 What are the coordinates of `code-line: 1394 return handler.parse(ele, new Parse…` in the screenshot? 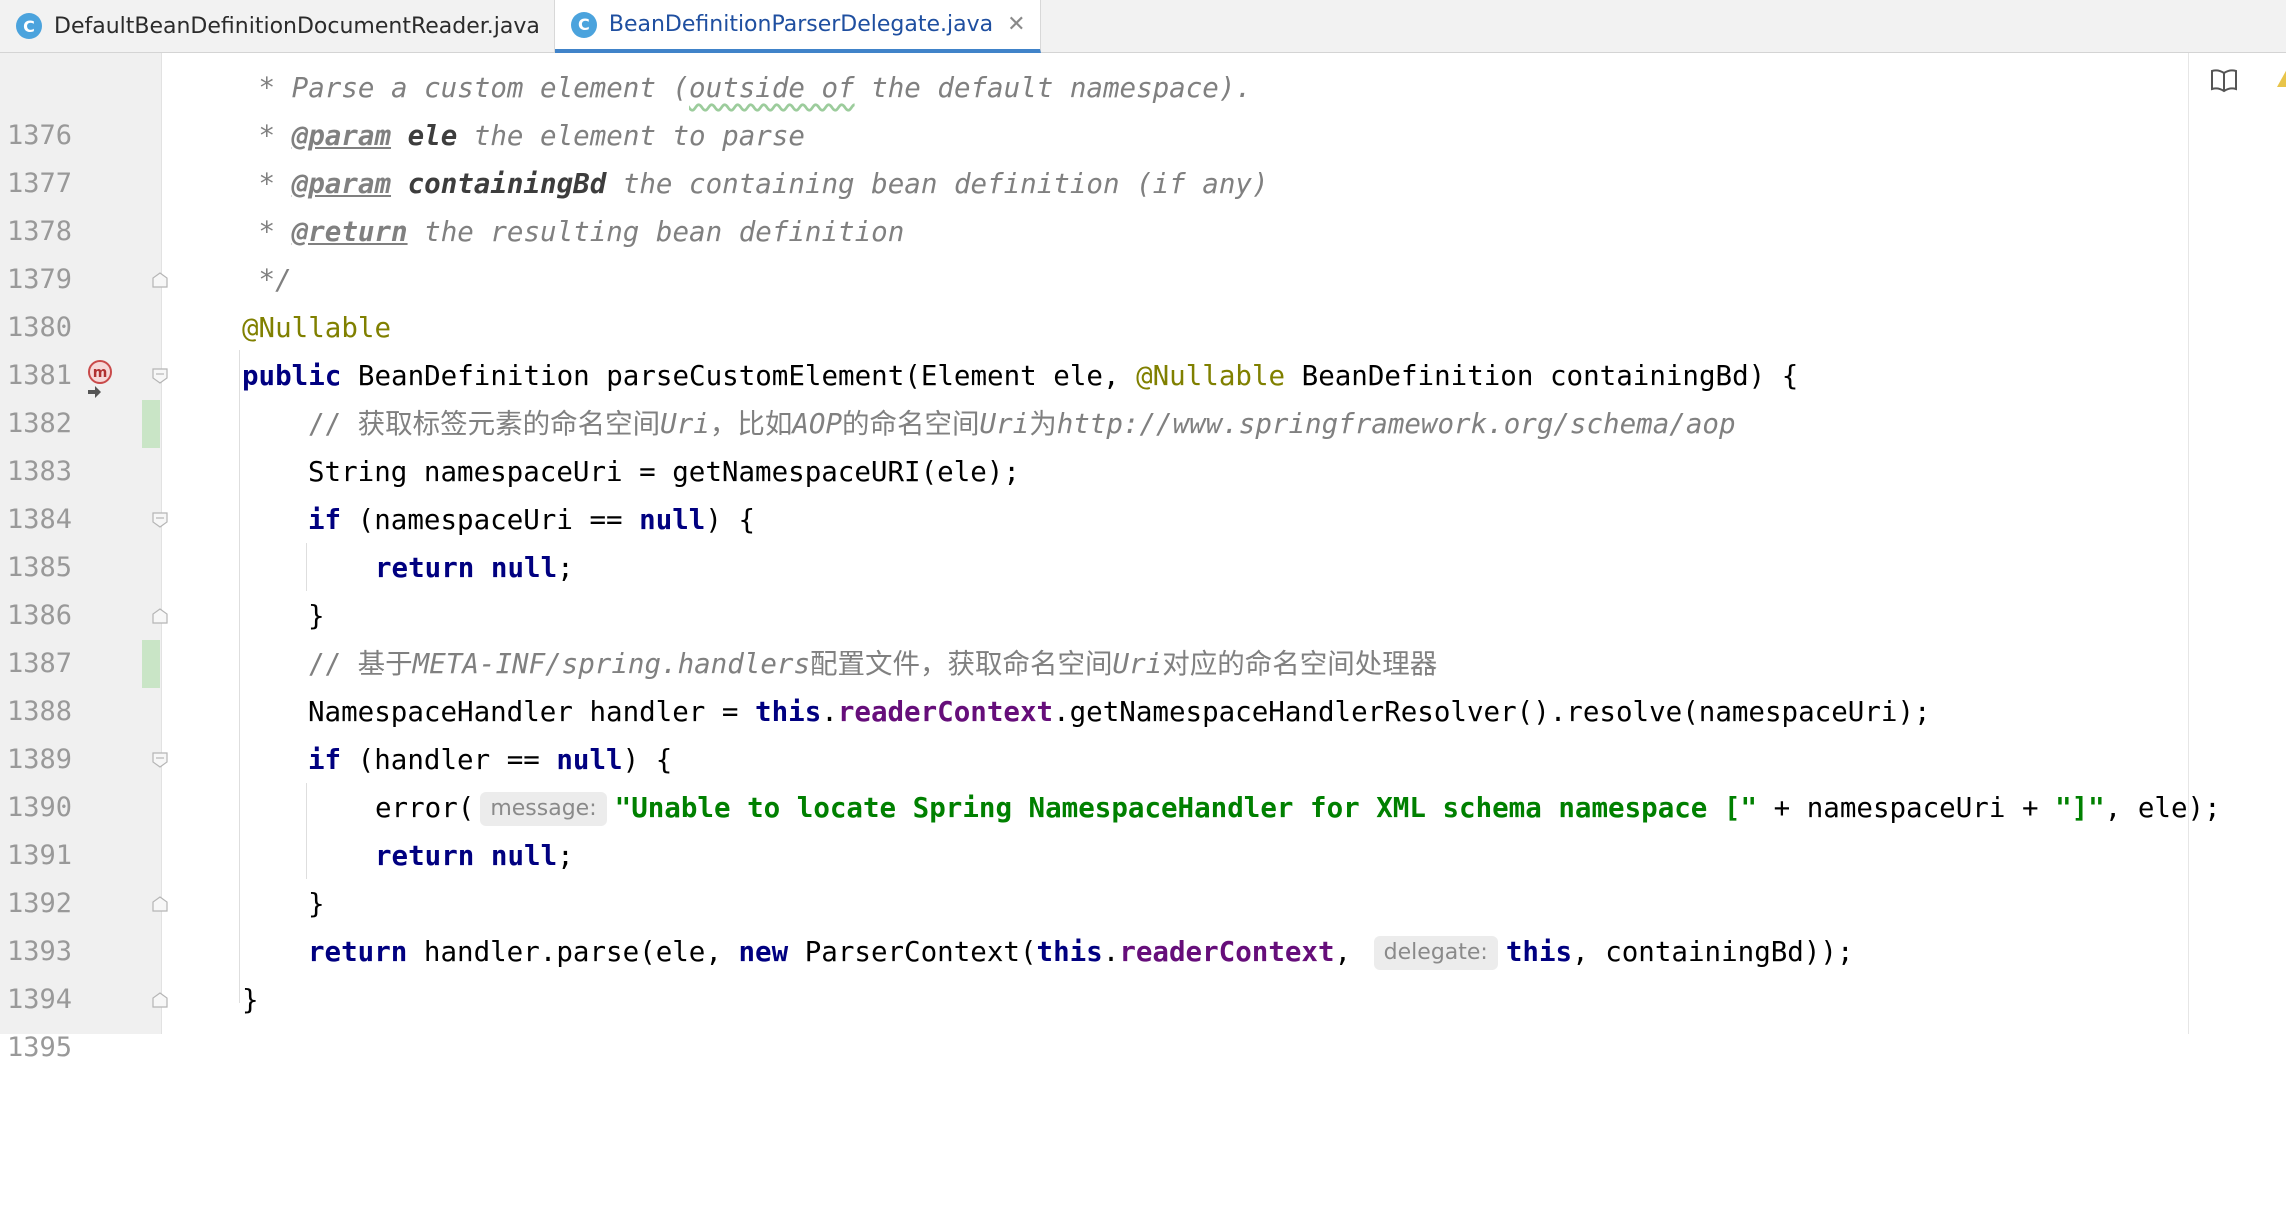 It's located at (1094, 971).